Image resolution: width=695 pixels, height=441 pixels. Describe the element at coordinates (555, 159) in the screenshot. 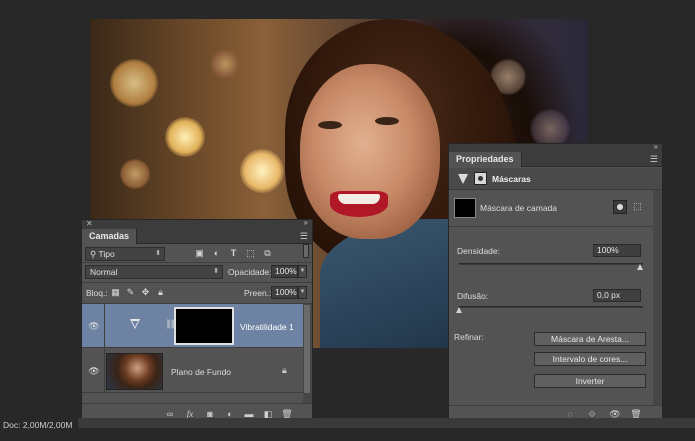

I see `tab-bar: Propriedades ☰` at that location.